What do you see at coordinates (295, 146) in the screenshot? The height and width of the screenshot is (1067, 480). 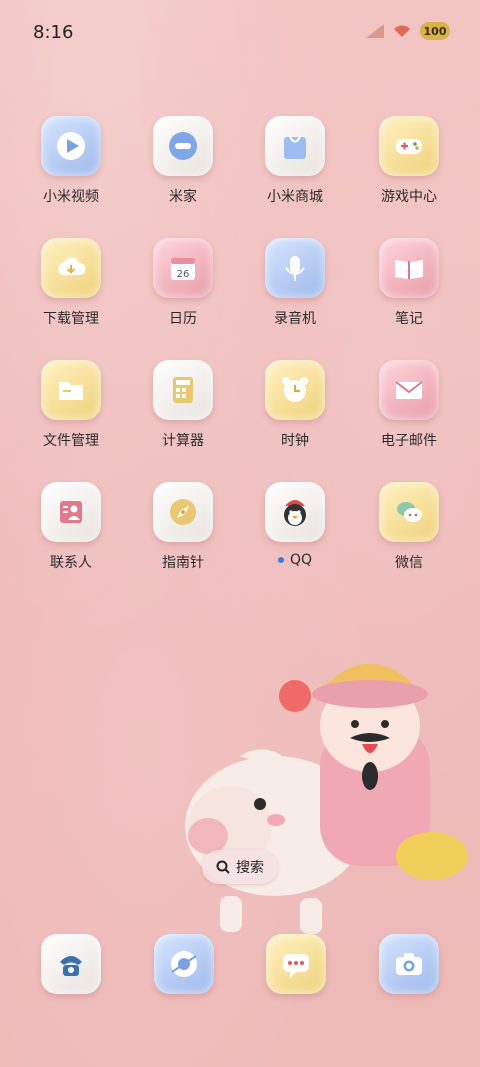 I see `shopping-bag-icon` at bounding box center [295, 146].